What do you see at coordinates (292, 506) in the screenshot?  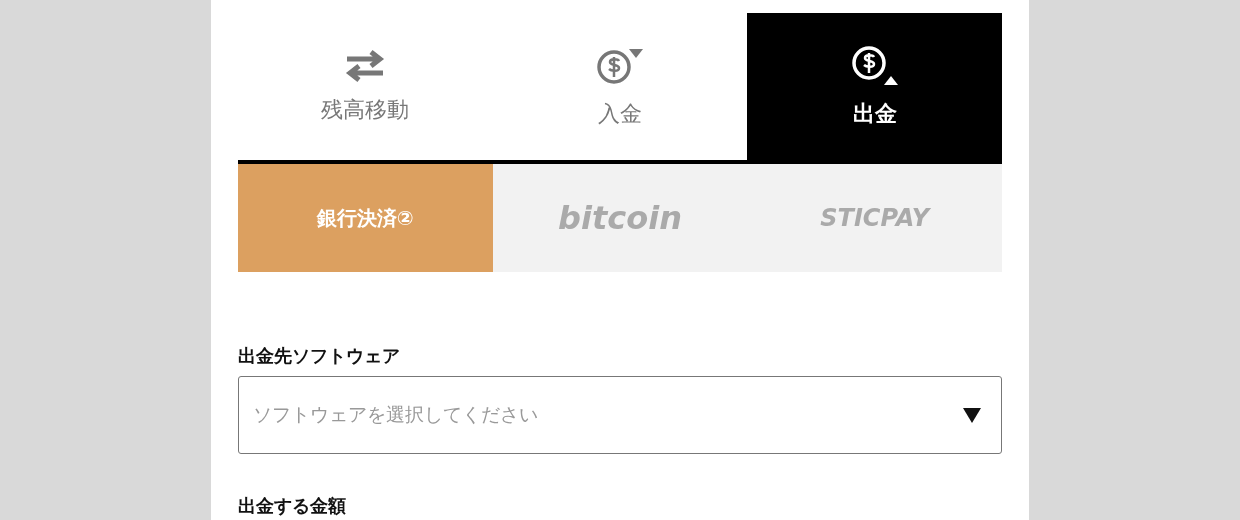 I see `field-label: 出金する金額` at bounding box center [292, 506].